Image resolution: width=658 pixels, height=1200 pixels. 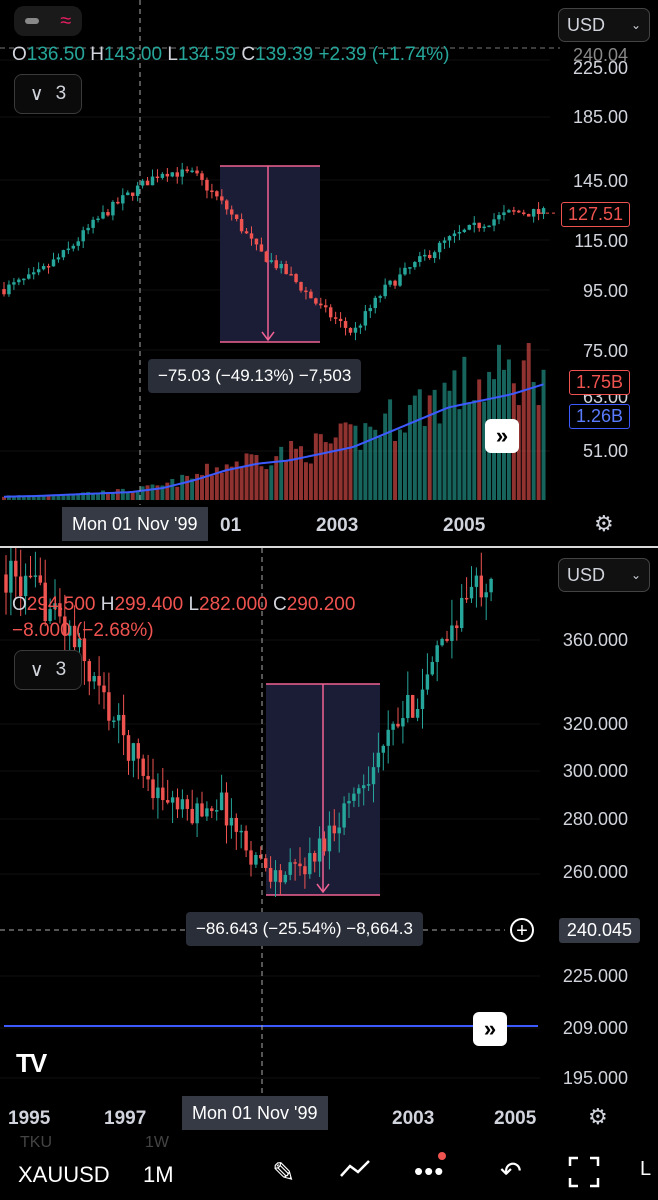 I want to click on undo-icon: ↶, so click(x=511, y=1171).